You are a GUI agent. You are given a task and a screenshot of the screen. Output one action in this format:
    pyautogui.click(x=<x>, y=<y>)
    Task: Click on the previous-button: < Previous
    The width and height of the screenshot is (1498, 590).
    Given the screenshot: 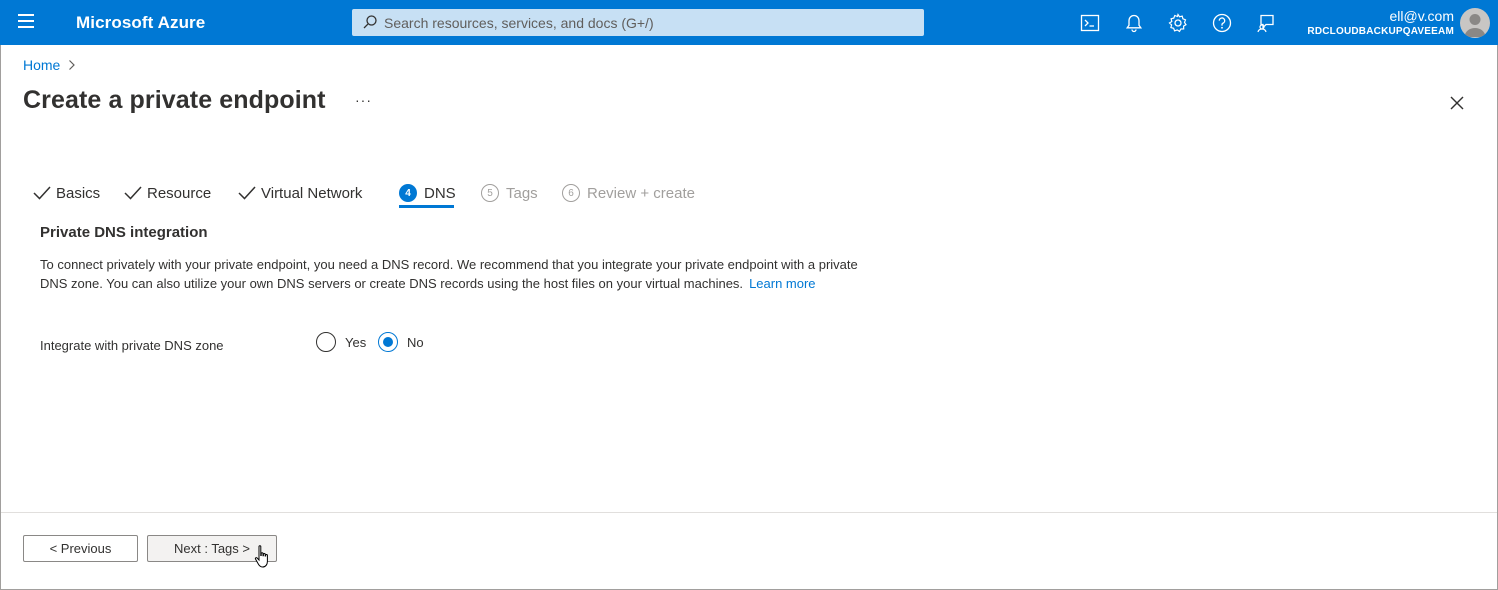 What is the action you would take?
    pyautogui.click(x=80, y=548)
    